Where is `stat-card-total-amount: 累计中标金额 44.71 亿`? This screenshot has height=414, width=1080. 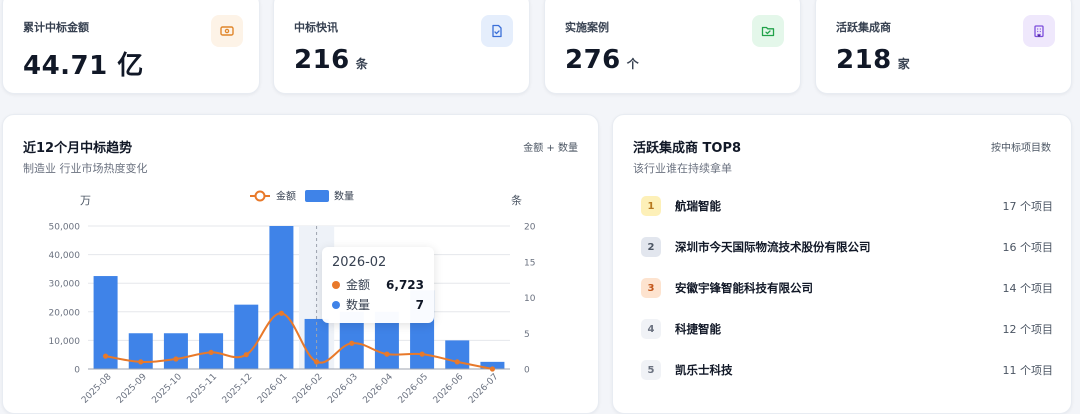 stat-card-total-amount: 累计中标金额 44.71 亿 is located at coordinates (131, 47).